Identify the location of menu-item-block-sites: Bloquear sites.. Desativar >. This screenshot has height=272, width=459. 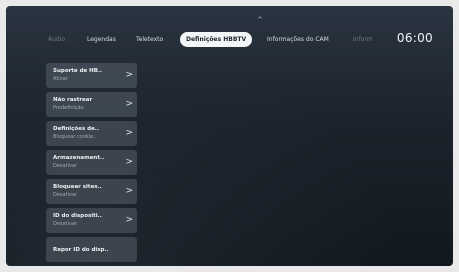
(91, 191).